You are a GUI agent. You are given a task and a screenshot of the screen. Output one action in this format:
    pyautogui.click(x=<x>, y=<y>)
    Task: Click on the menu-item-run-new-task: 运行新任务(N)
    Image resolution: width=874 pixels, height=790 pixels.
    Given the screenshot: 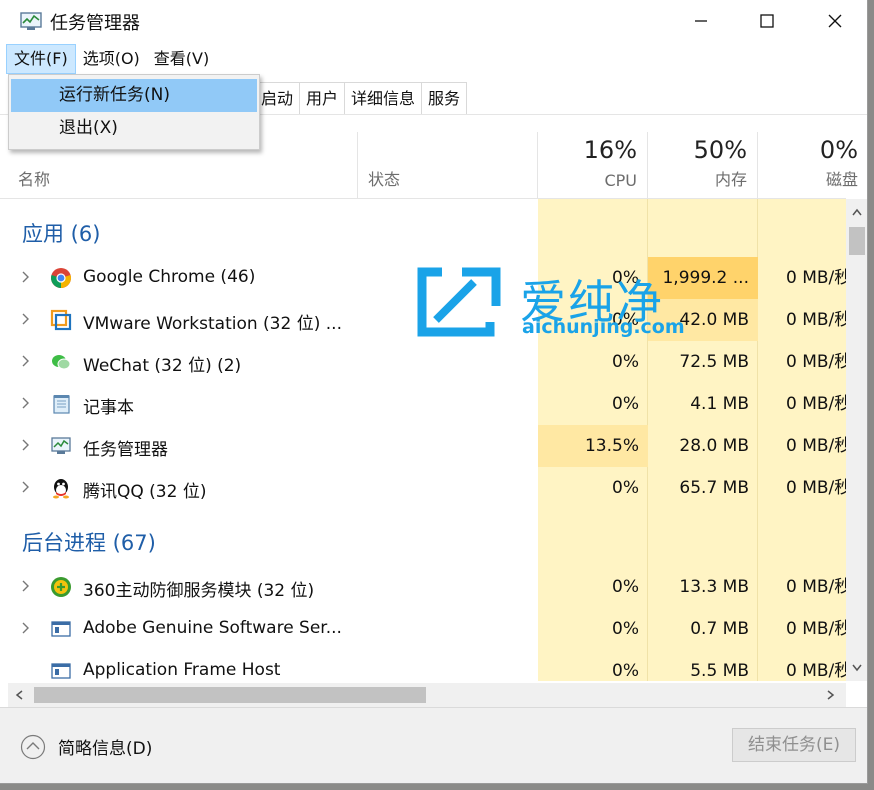 What is the action you would take?
    pyautogui.click(x=134, y=95)
    